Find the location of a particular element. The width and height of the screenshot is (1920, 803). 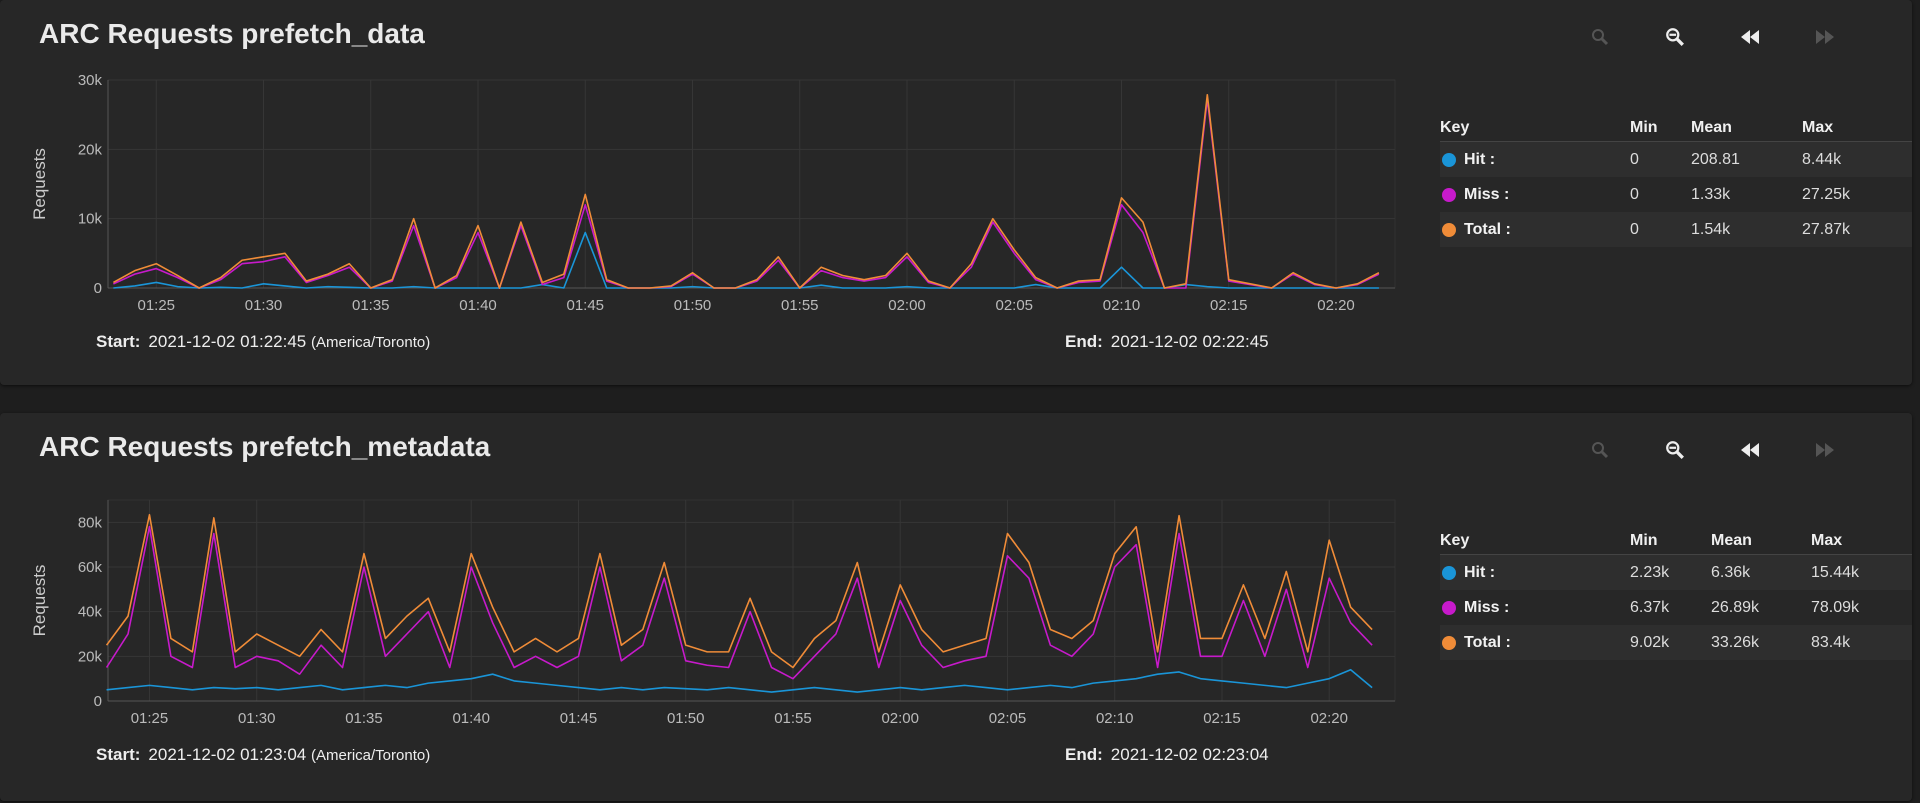

legend-row: Hit : 2.23k 6.36k 15.44k is located at coordinates (1676, 572).